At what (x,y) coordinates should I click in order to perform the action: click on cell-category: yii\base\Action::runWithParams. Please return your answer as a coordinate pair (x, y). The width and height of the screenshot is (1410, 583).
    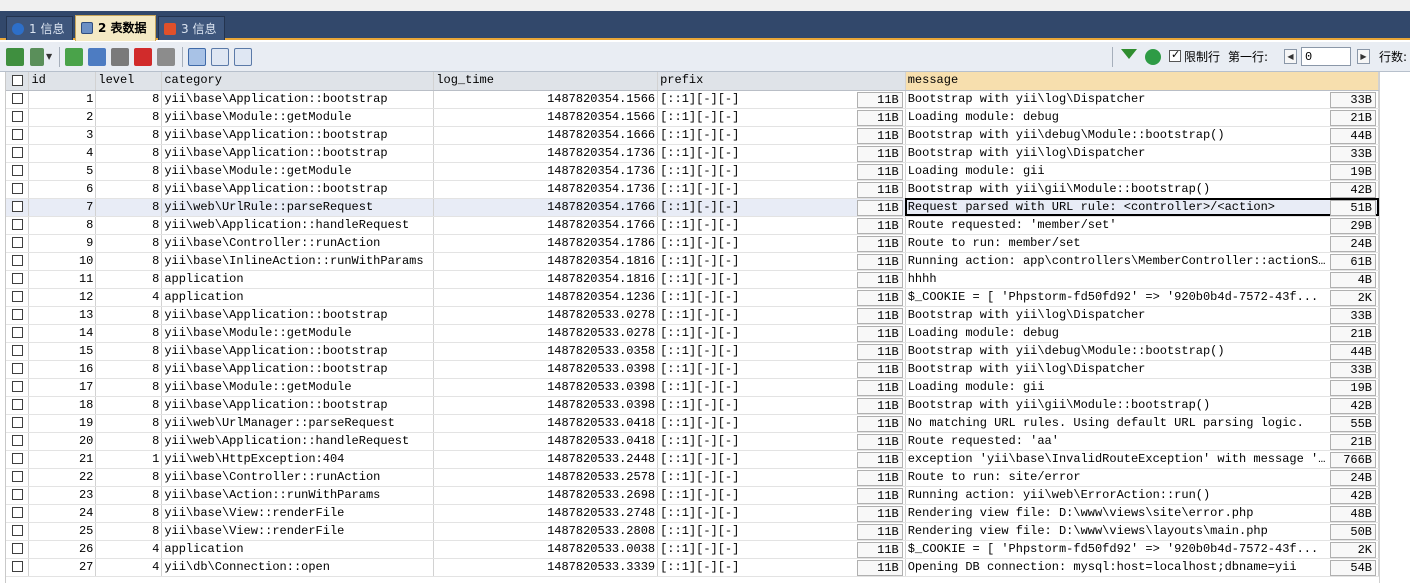
    Looking at the image, I should click on (298, 495).